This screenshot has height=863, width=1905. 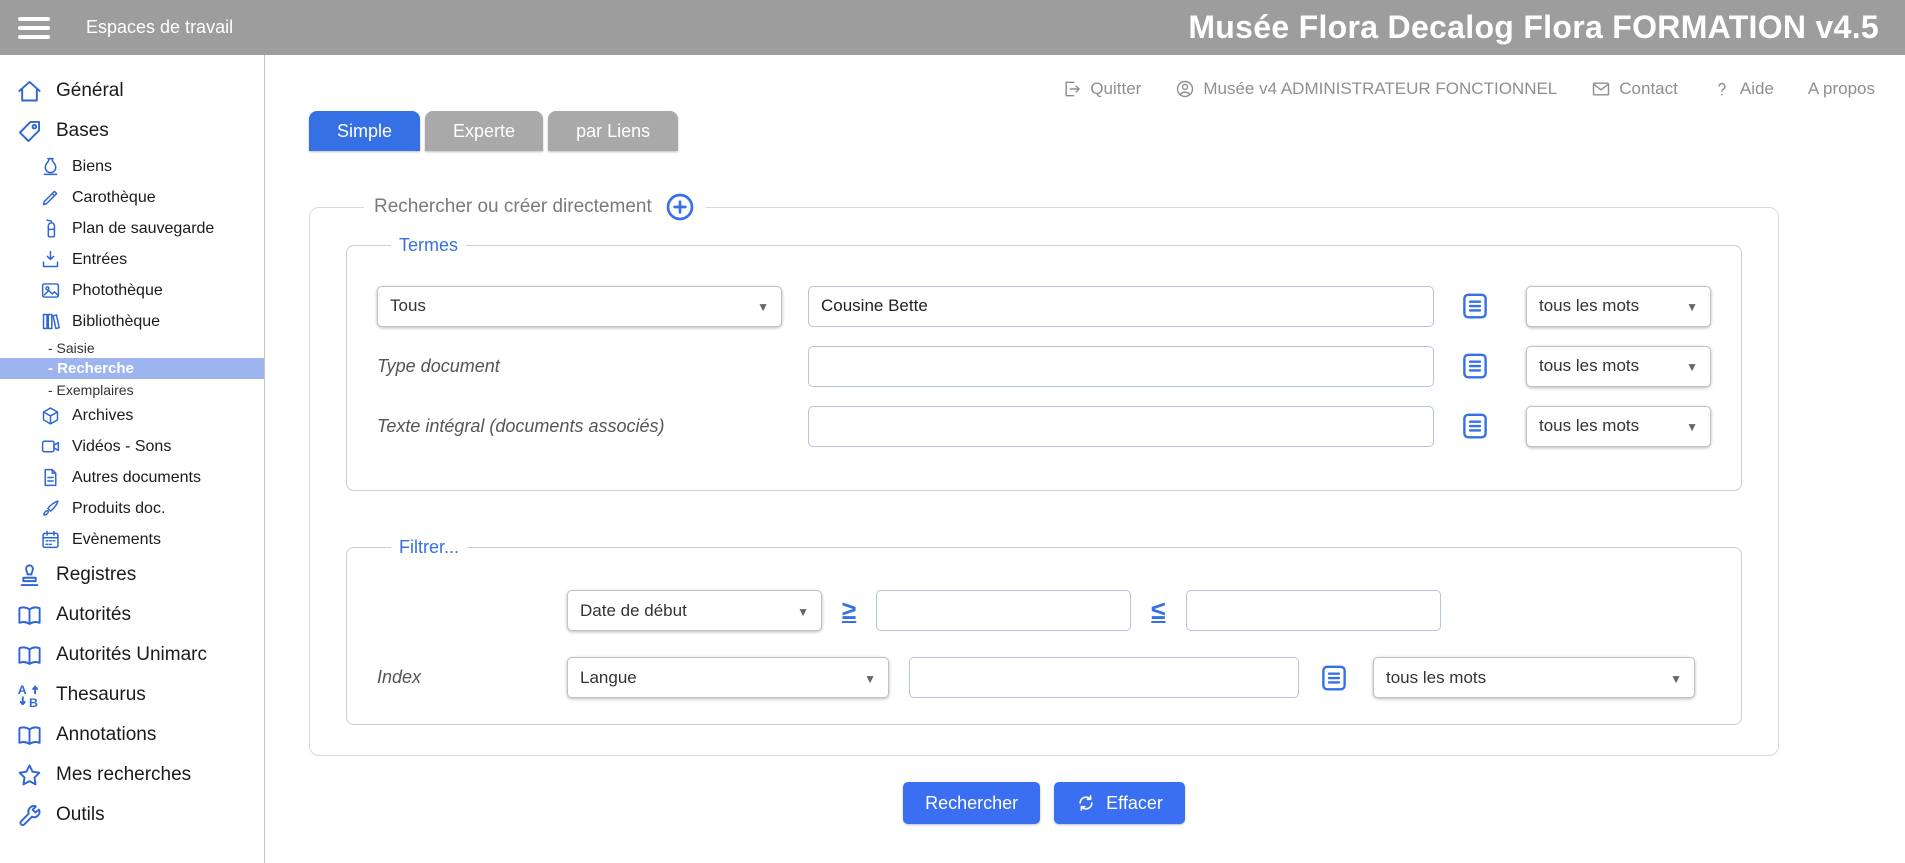 I want to click on menu-button, so click(x=25, y=28).